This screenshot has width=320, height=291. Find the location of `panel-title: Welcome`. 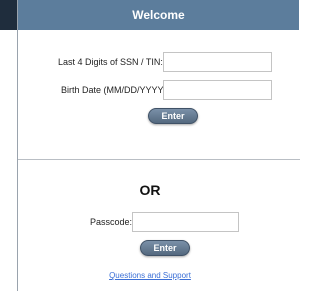

panel-title: Welcome is located at coordinates (158, 15).